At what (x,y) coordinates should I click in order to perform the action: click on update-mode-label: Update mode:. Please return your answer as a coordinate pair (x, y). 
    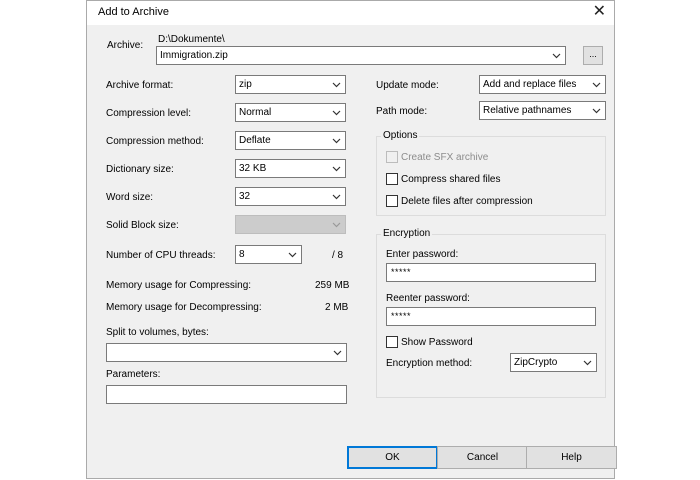
    Looking at the image, I should click on (407, 85).